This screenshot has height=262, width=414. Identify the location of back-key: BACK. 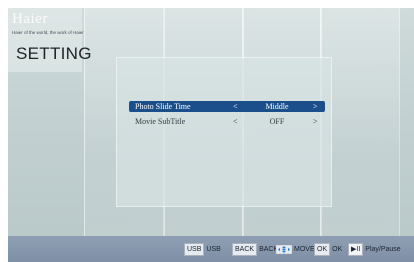
(245, 249).